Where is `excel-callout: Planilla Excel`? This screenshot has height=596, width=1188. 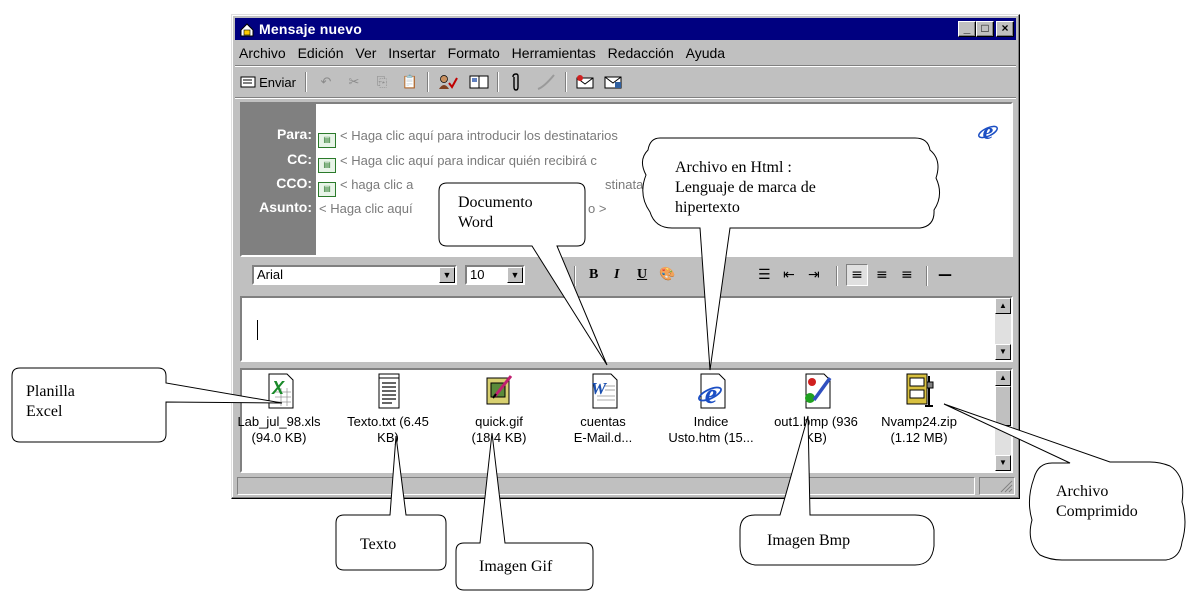
excel-callout: Planilla Excel is located at coordinates (50, 402).